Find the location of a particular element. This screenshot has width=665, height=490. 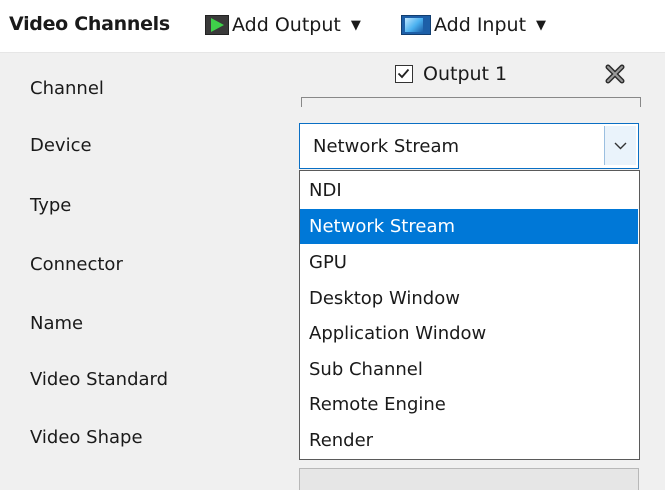

add-input-label: Add Input is located at coordinates (480, 25).